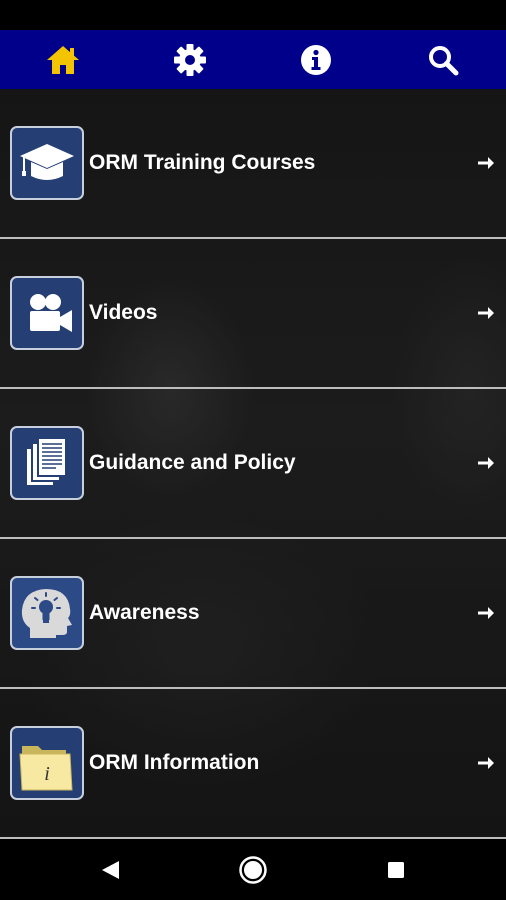 The width and height of the screenshot is (506, 900). I want to click on back-button, so click(110, 870).